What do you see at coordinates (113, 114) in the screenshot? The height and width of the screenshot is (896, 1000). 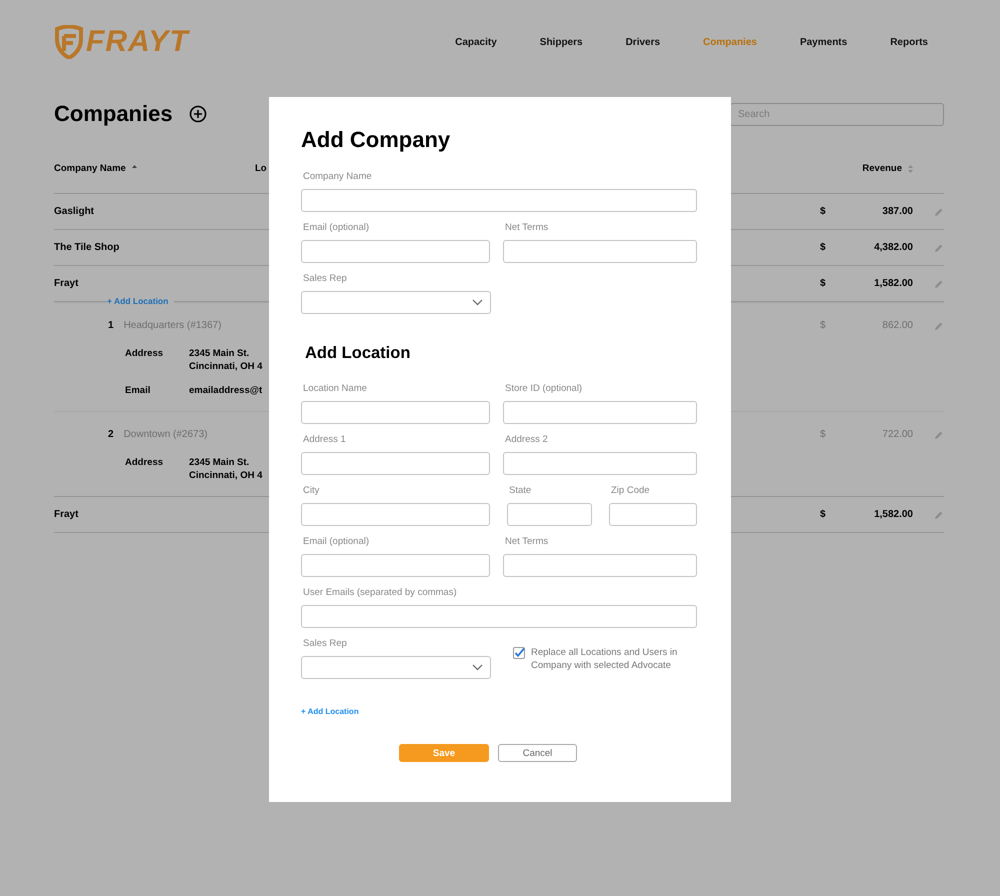 I see `page-title: Companies` at bounding box center [113, 114].